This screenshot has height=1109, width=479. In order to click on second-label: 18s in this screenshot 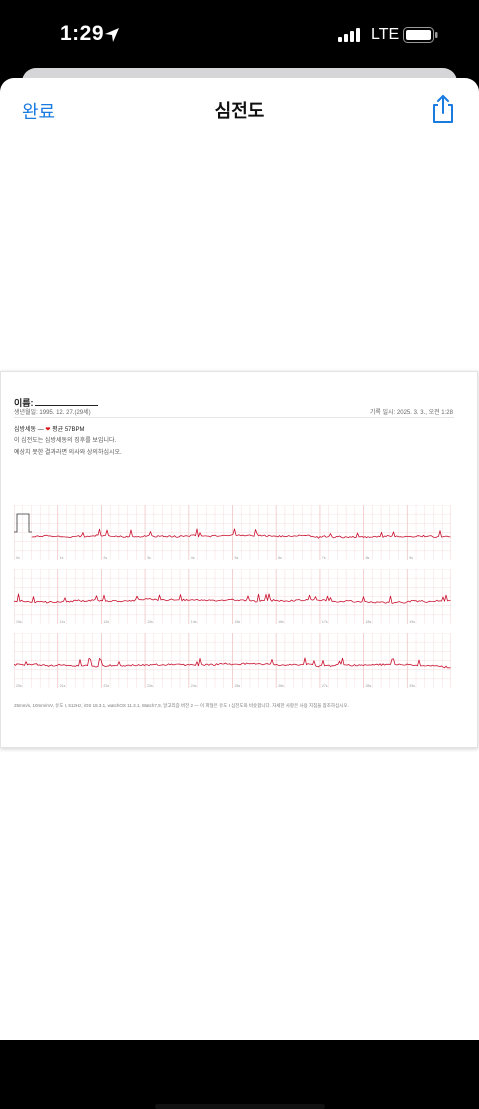, I will do `click(369, 622)`.